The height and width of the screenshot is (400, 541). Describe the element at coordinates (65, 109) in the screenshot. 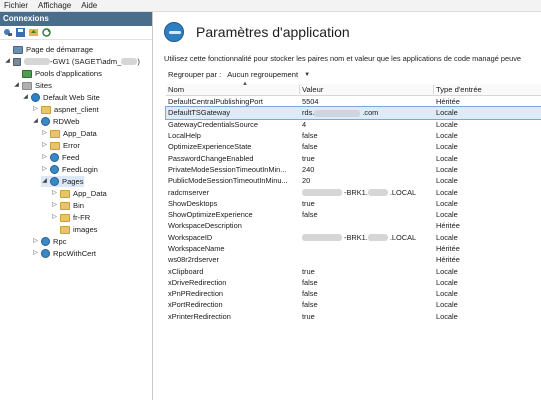

I see `tree-item-aspnet-client: ▷ aspnet_client` at that location.